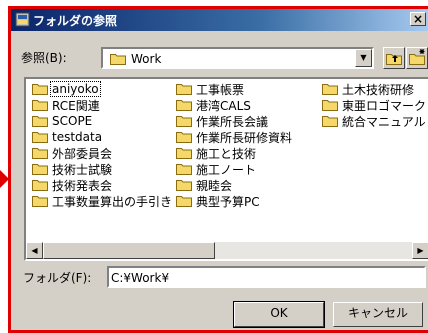 This screenshot has height=333, width=428. What do you see at coordinates (102, 105) in the screenshot?
I see `folder-item: RCE関連` at bounding box center [102, 105].